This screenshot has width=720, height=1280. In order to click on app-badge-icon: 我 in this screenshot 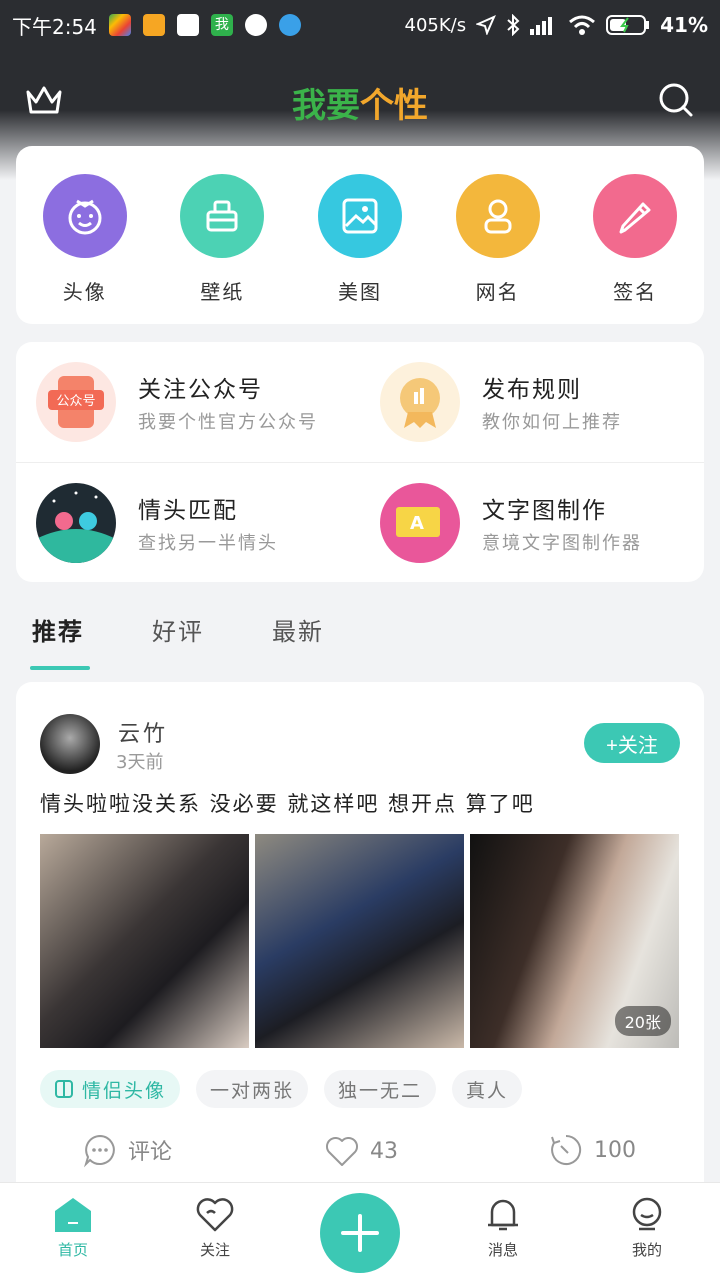, I will do `click(221, 25)`.